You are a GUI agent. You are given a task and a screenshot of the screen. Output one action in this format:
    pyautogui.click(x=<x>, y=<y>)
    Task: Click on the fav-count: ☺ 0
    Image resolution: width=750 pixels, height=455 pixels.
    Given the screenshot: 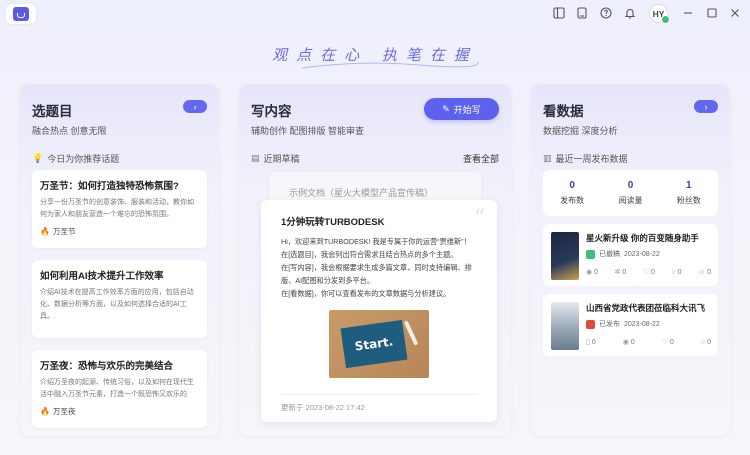 What is the action you would take?
    pyautogui.click(x=704, y=272)
    